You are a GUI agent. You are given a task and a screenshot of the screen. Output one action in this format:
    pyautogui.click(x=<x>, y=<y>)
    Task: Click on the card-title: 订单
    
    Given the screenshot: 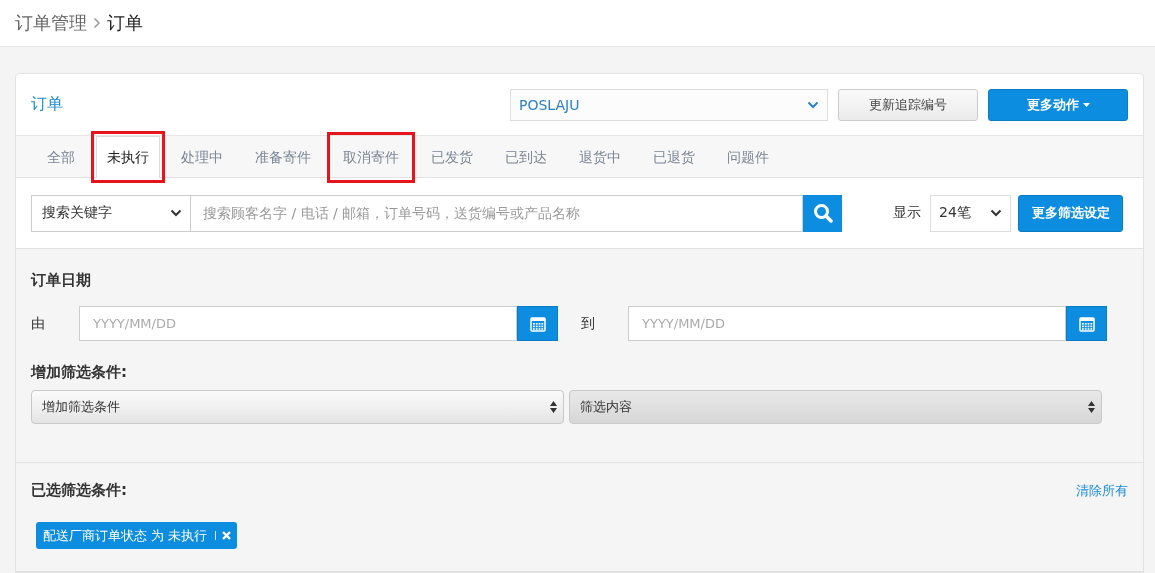 What is the action you would take?
    pyautogui.click(x=47, y=104)
    